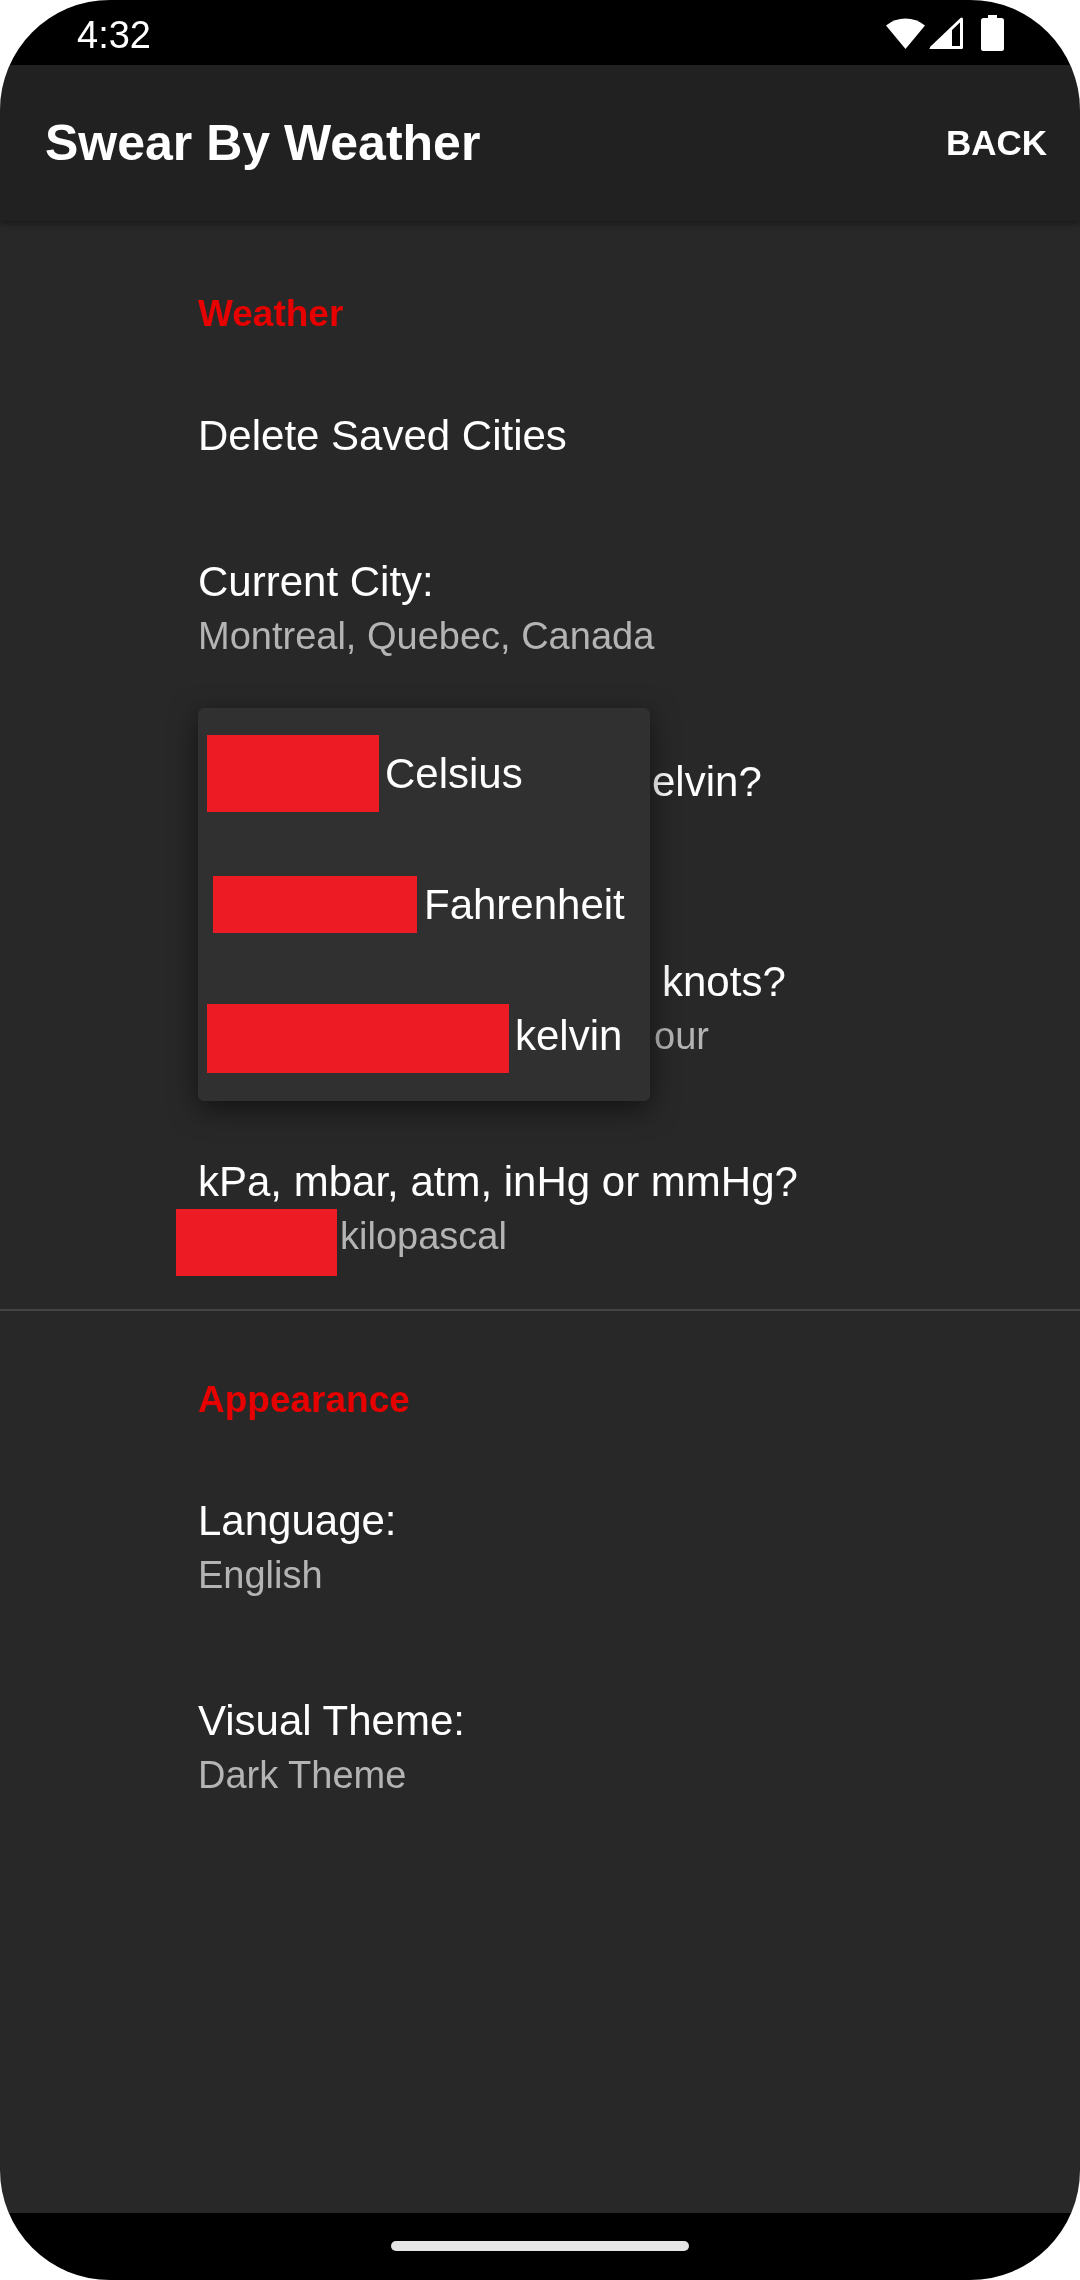  What do you see at coordinates (905, 32) in the screenshot?
I see `wifi-icon` at bounding box center [905, 32].